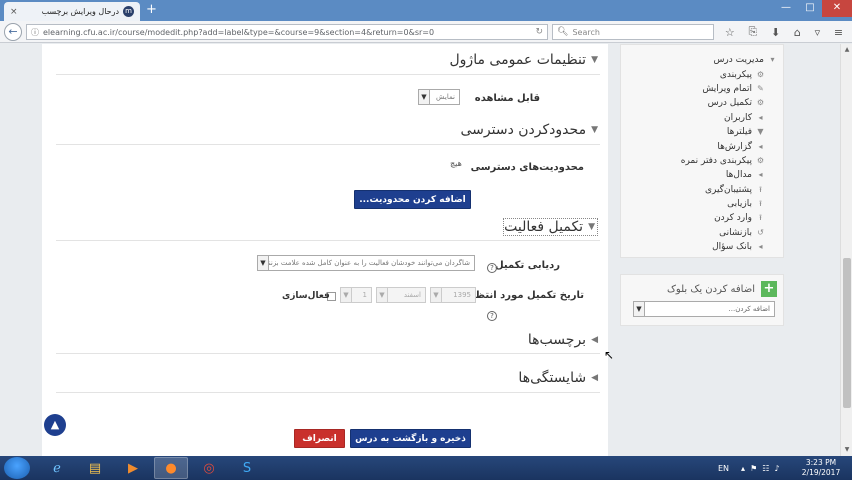  I want to click on scroll-up-arrow-icon: ▲, so click(847, 50).